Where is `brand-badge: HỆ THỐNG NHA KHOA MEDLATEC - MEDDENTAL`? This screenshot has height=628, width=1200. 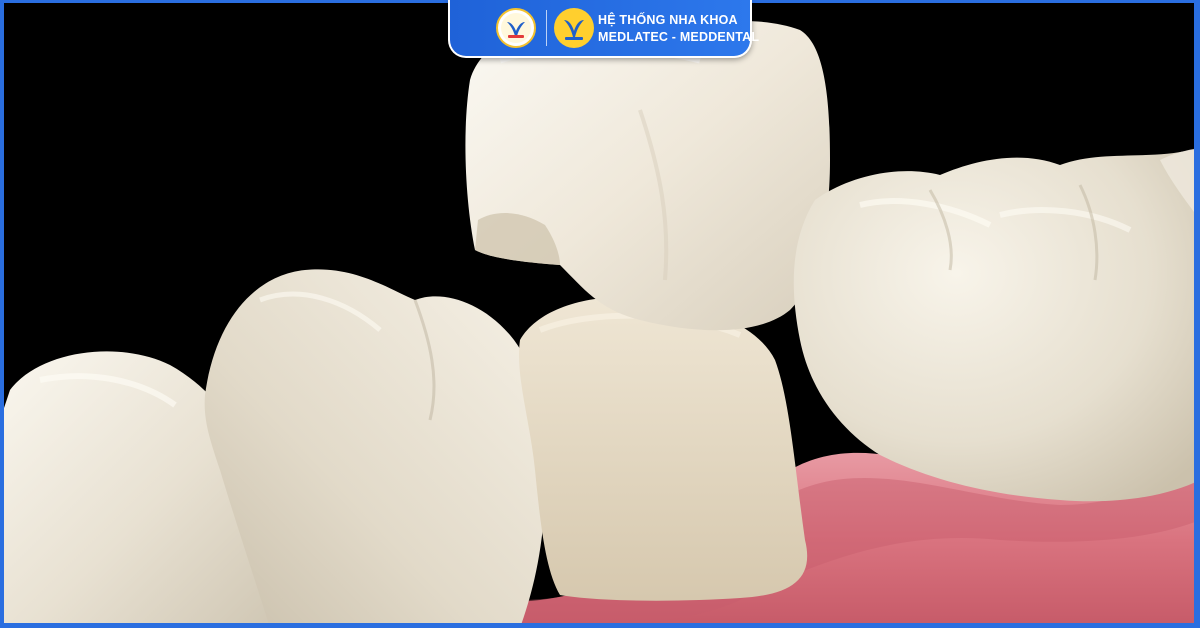
brand-badge: HỆ THỐNG NHA KHOA MEDLATEC - MEDDENTAL is located at coordinates (603, 29).